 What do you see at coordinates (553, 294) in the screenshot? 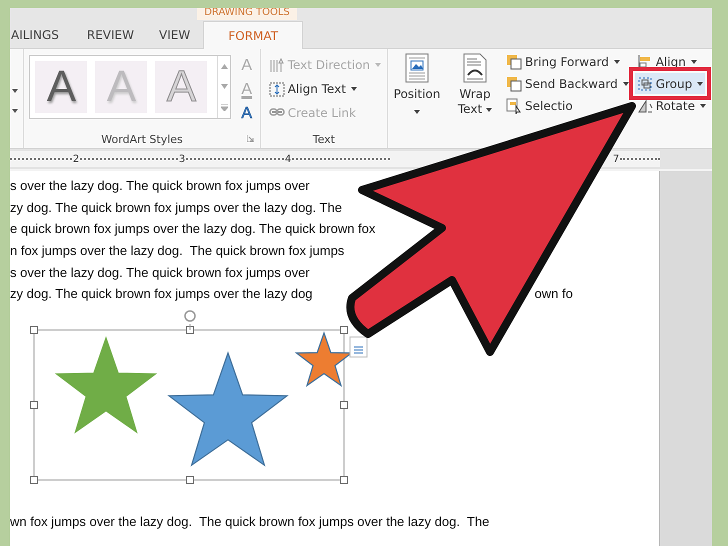
I see `body-text-fragment: own fo` at bounding box center [553, 294].